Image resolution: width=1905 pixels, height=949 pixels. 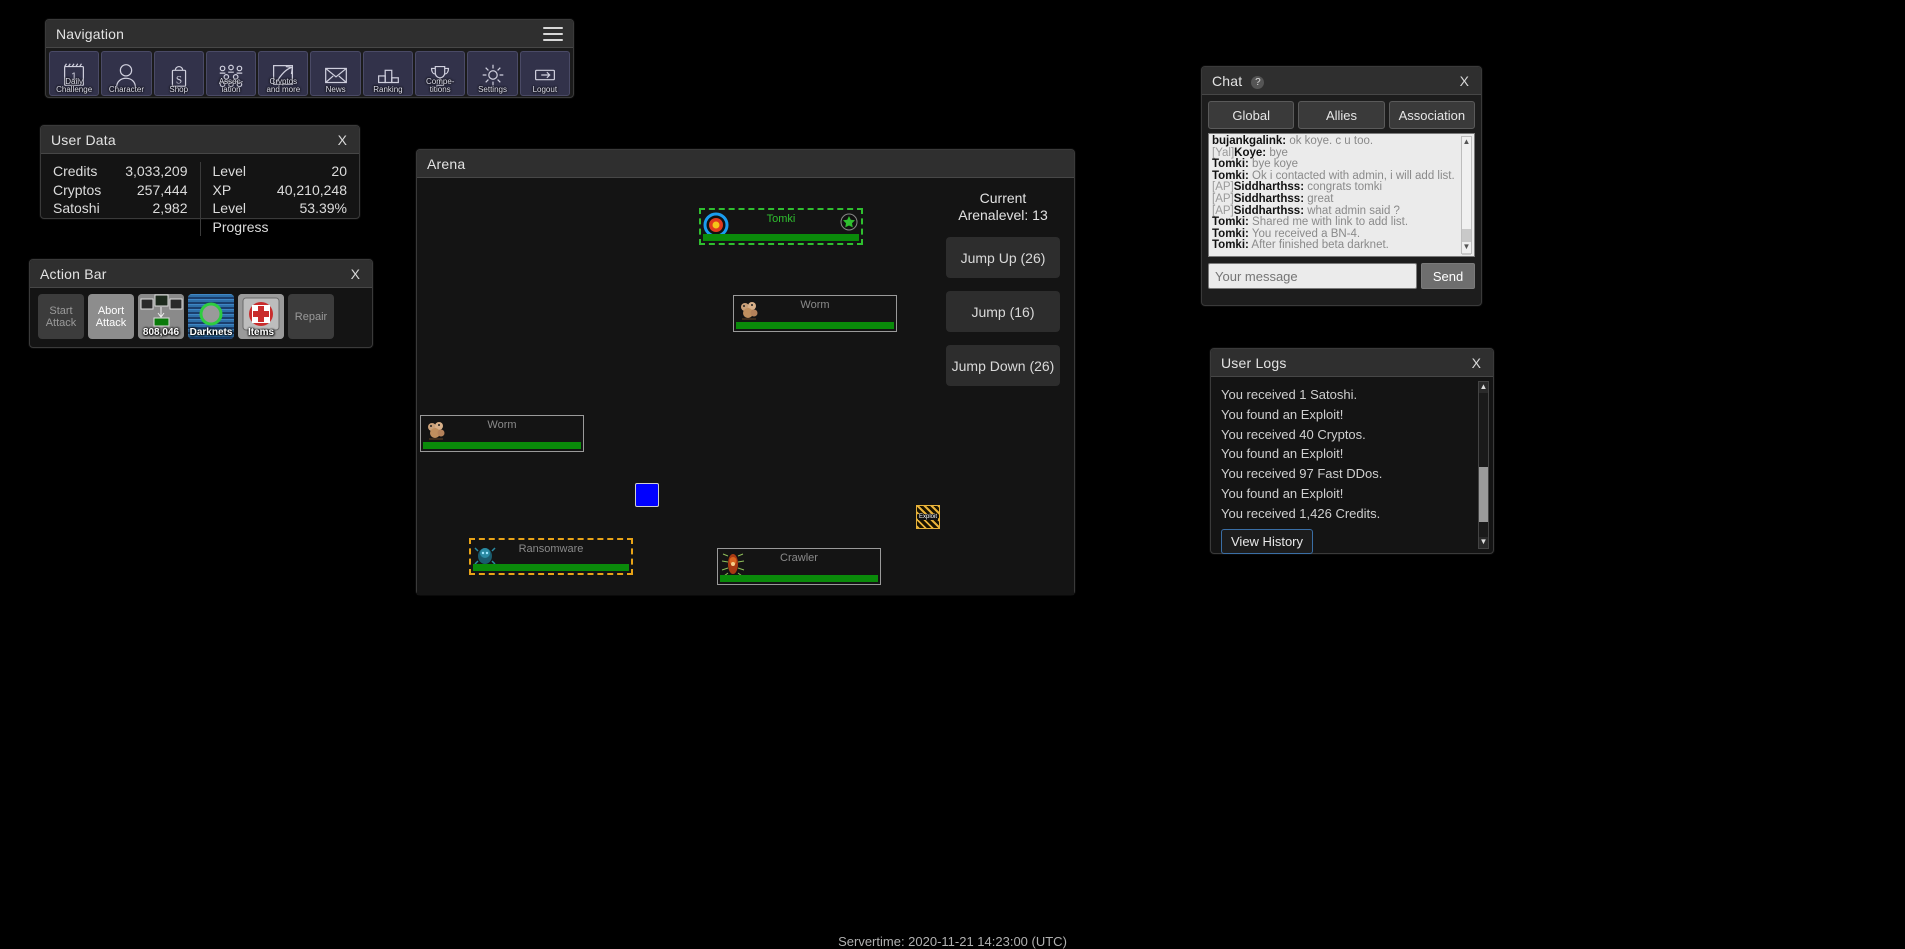 I want to click on nav-button-cryptosandmore: Cryptos and more, so click(x=283, y=73).